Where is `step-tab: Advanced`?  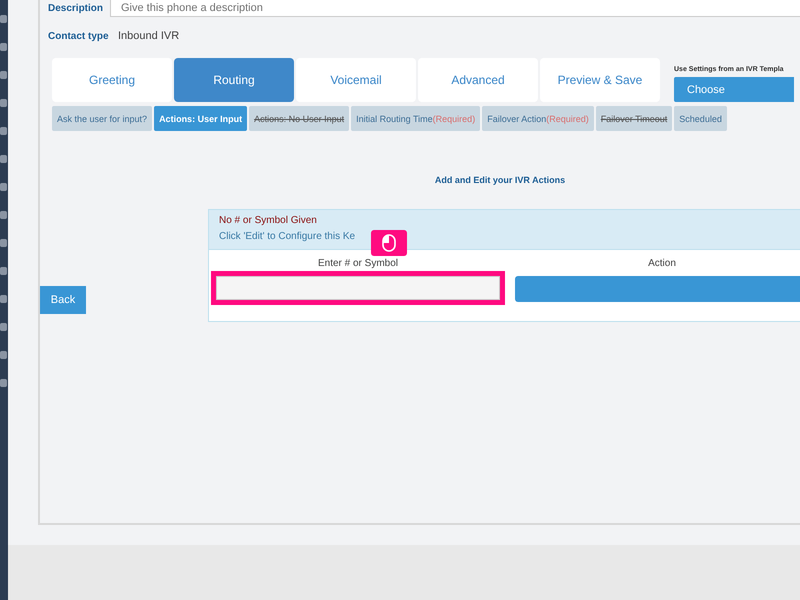 step-tab: Advanced is located at coordinates (478, 80).